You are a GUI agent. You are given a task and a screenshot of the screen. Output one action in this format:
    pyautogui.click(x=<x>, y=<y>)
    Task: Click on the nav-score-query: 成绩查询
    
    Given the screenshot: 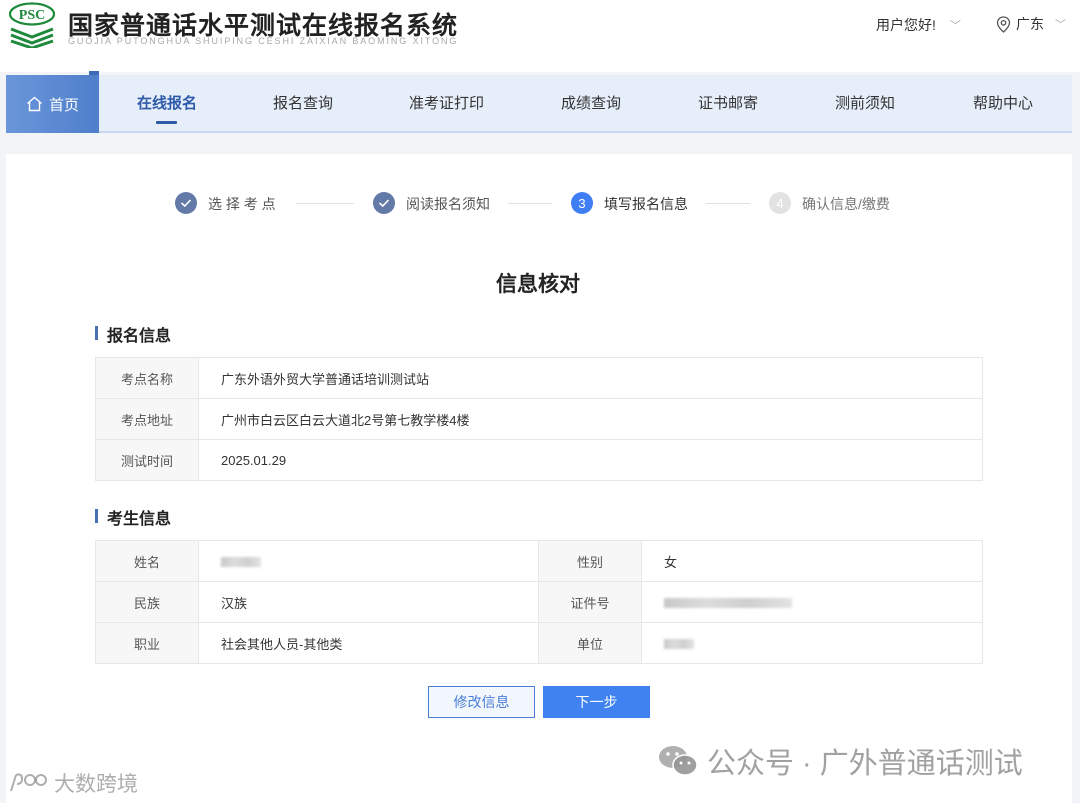 What is the action you would take?
    pyautogui.click(x=591, y=104)
    